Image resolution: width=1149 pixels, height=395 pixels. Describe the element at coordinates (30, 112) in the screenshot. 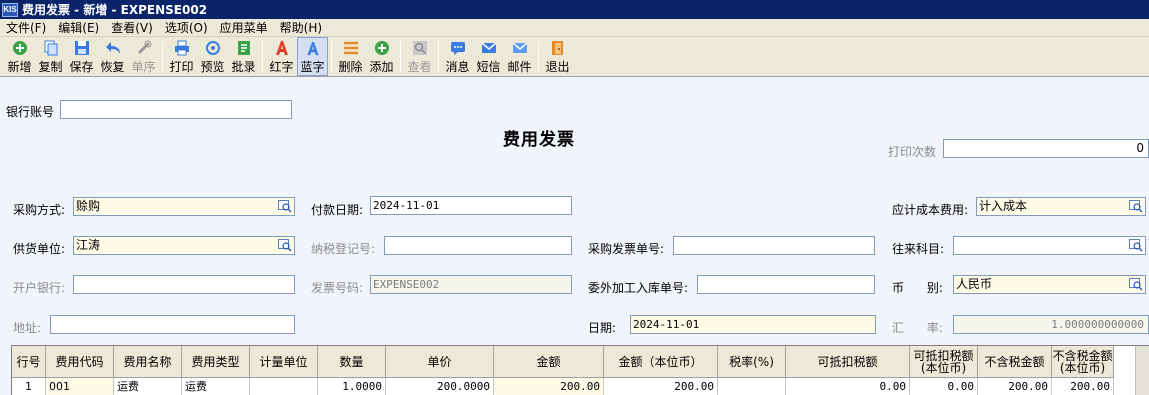

I see `bank-account-label: 银行账号` at that location.